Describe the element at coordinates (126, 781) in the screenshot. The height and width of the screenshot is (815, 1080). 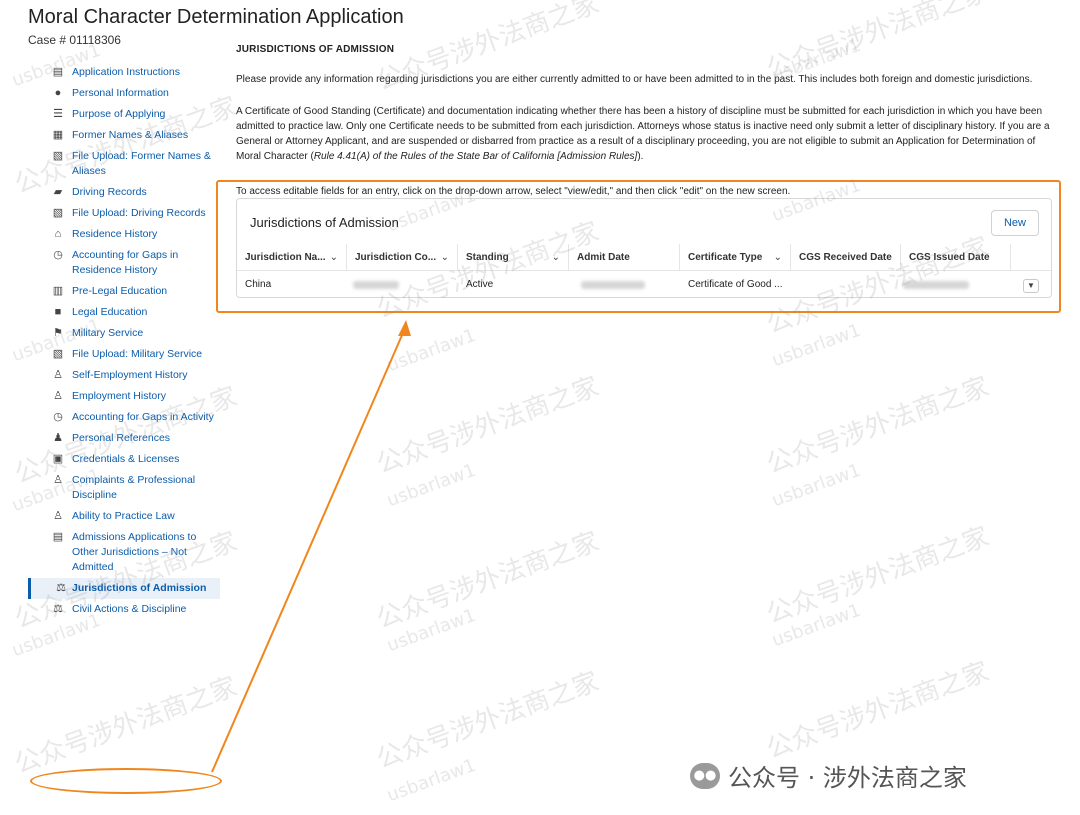
I see `highlight-oval` at that location.